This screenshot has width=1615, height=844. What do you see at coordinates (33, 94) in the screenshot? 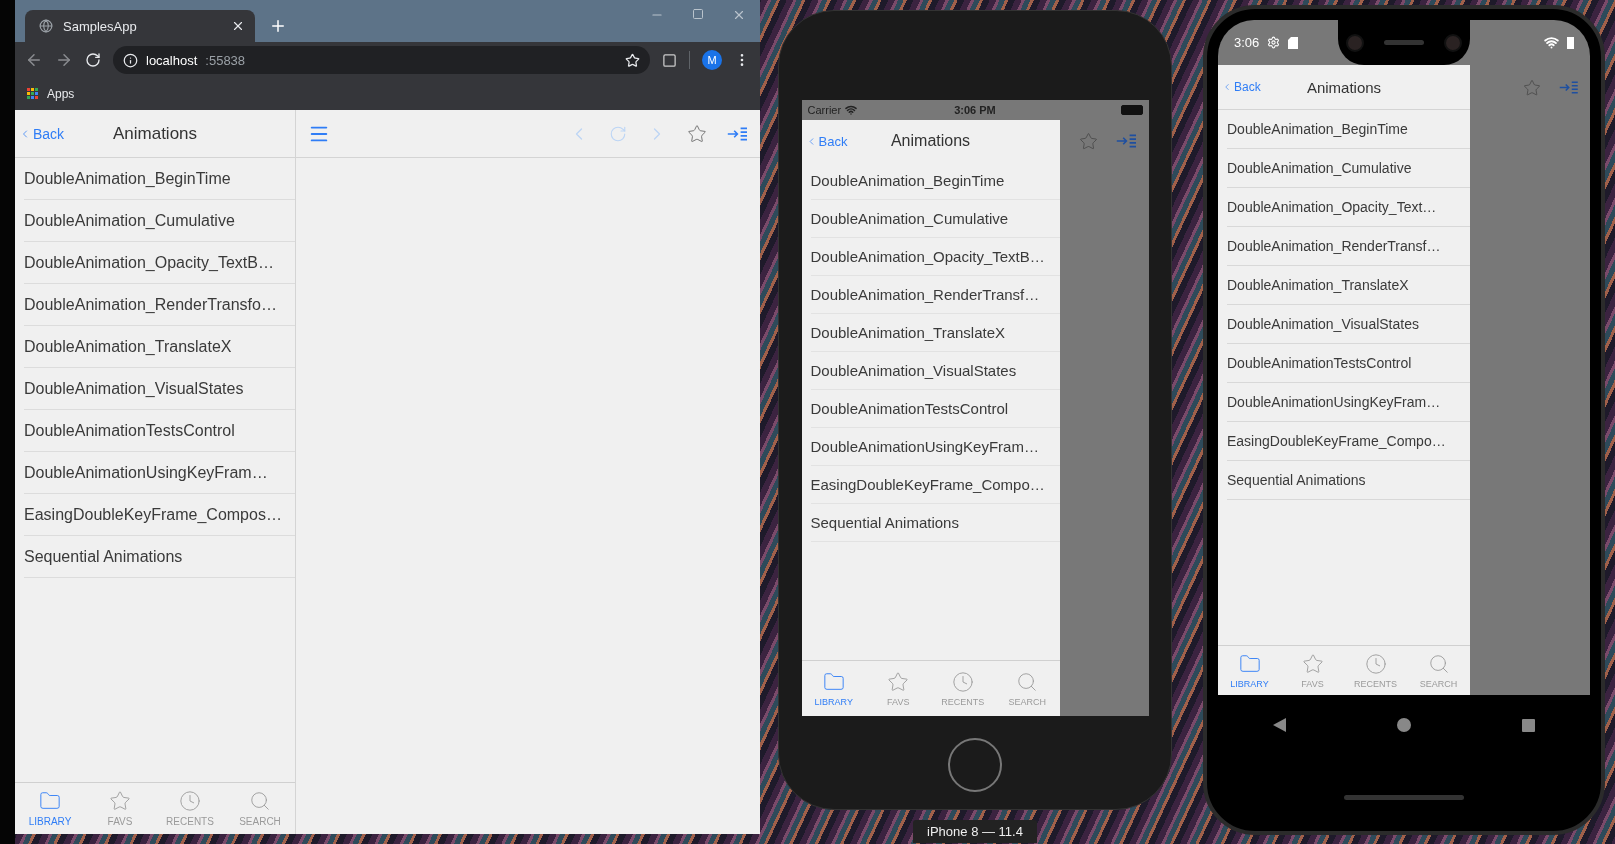
I see `grid-icon` at bounding box center [33, 94].